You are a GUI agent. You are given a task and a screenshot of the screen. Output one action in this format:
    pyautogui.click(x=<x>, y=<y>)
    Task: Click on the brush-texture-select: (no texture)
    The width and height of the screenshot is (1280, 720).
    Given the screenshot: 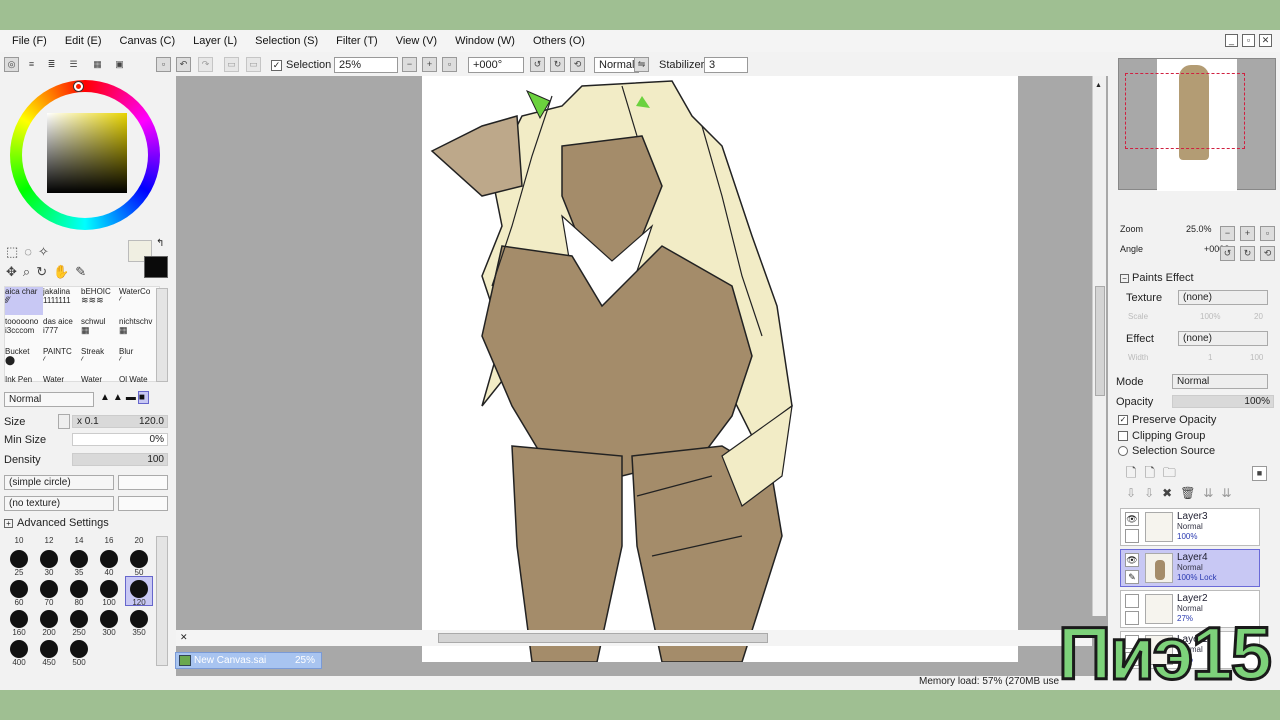 What is the action you would take?
    pyautogui.click(x=59, y=503)
    